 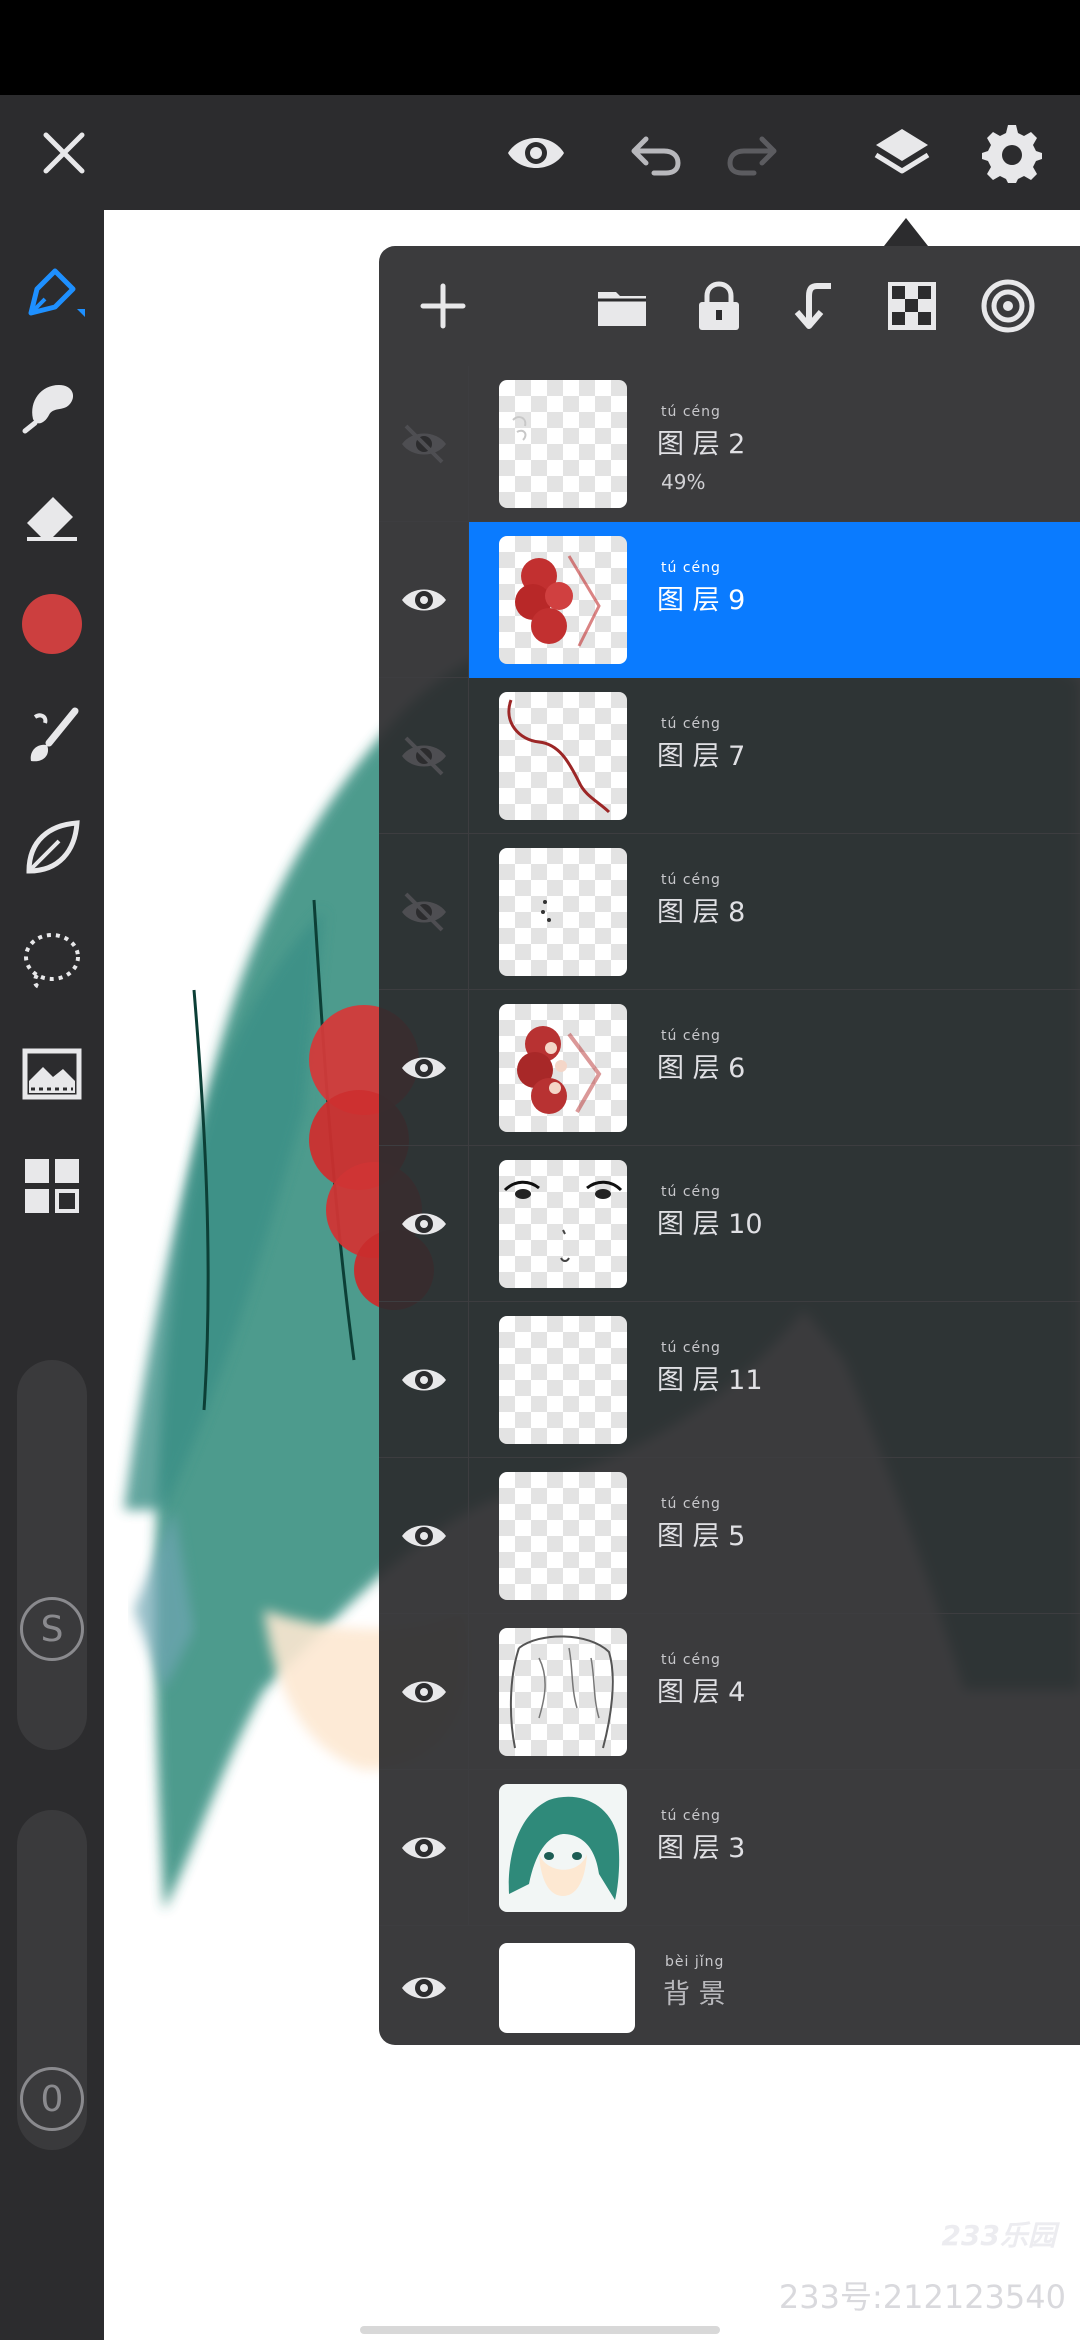 What do you see at coordinates (567, 1988) in the screenshot?
I see `background-thumbnail` at bounding box center [567, 1988].